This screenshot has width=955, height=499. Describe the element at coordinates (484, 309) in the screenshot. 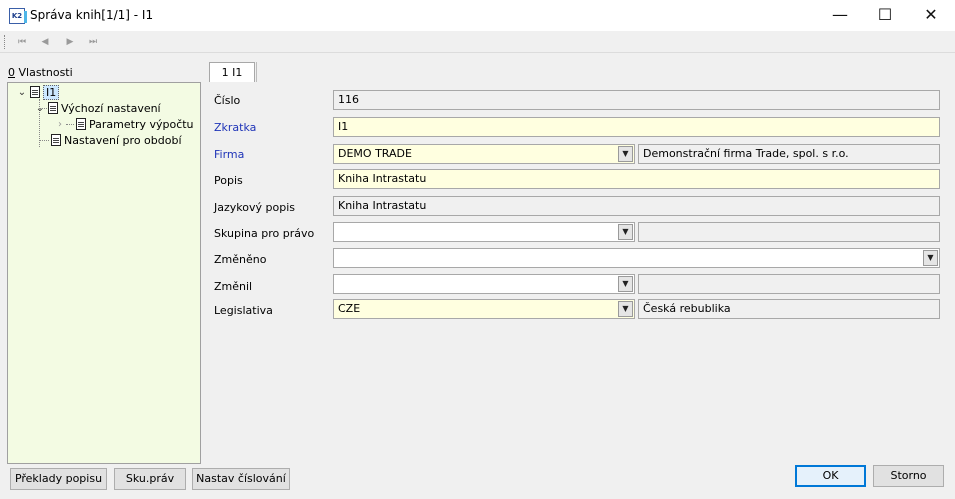

I see `legislativa-select: CZE ▼` at that location.